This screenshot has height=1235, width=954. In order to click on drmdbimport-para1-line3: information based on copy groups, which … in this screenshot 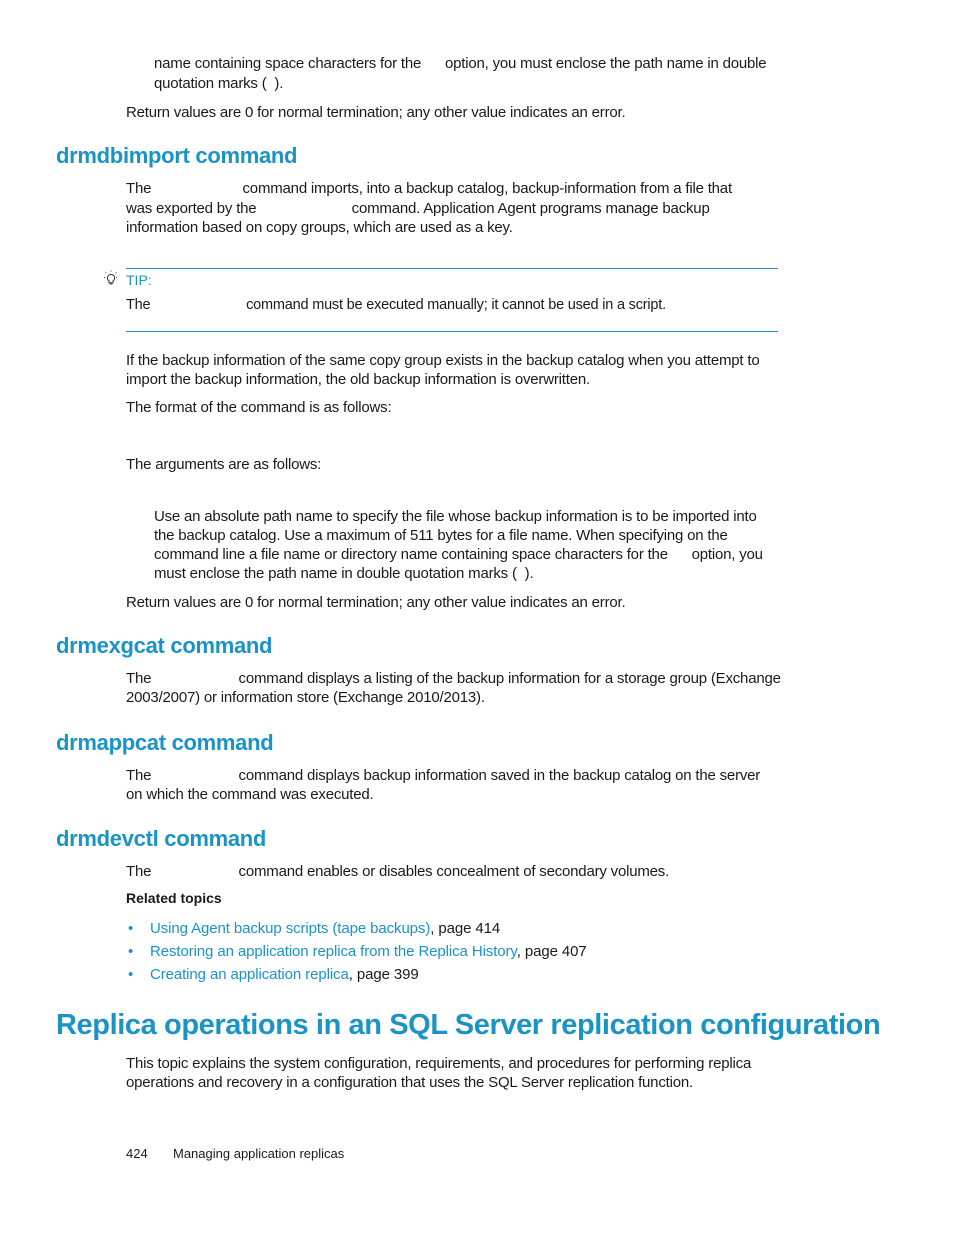, I will do `click(319, 227)`.